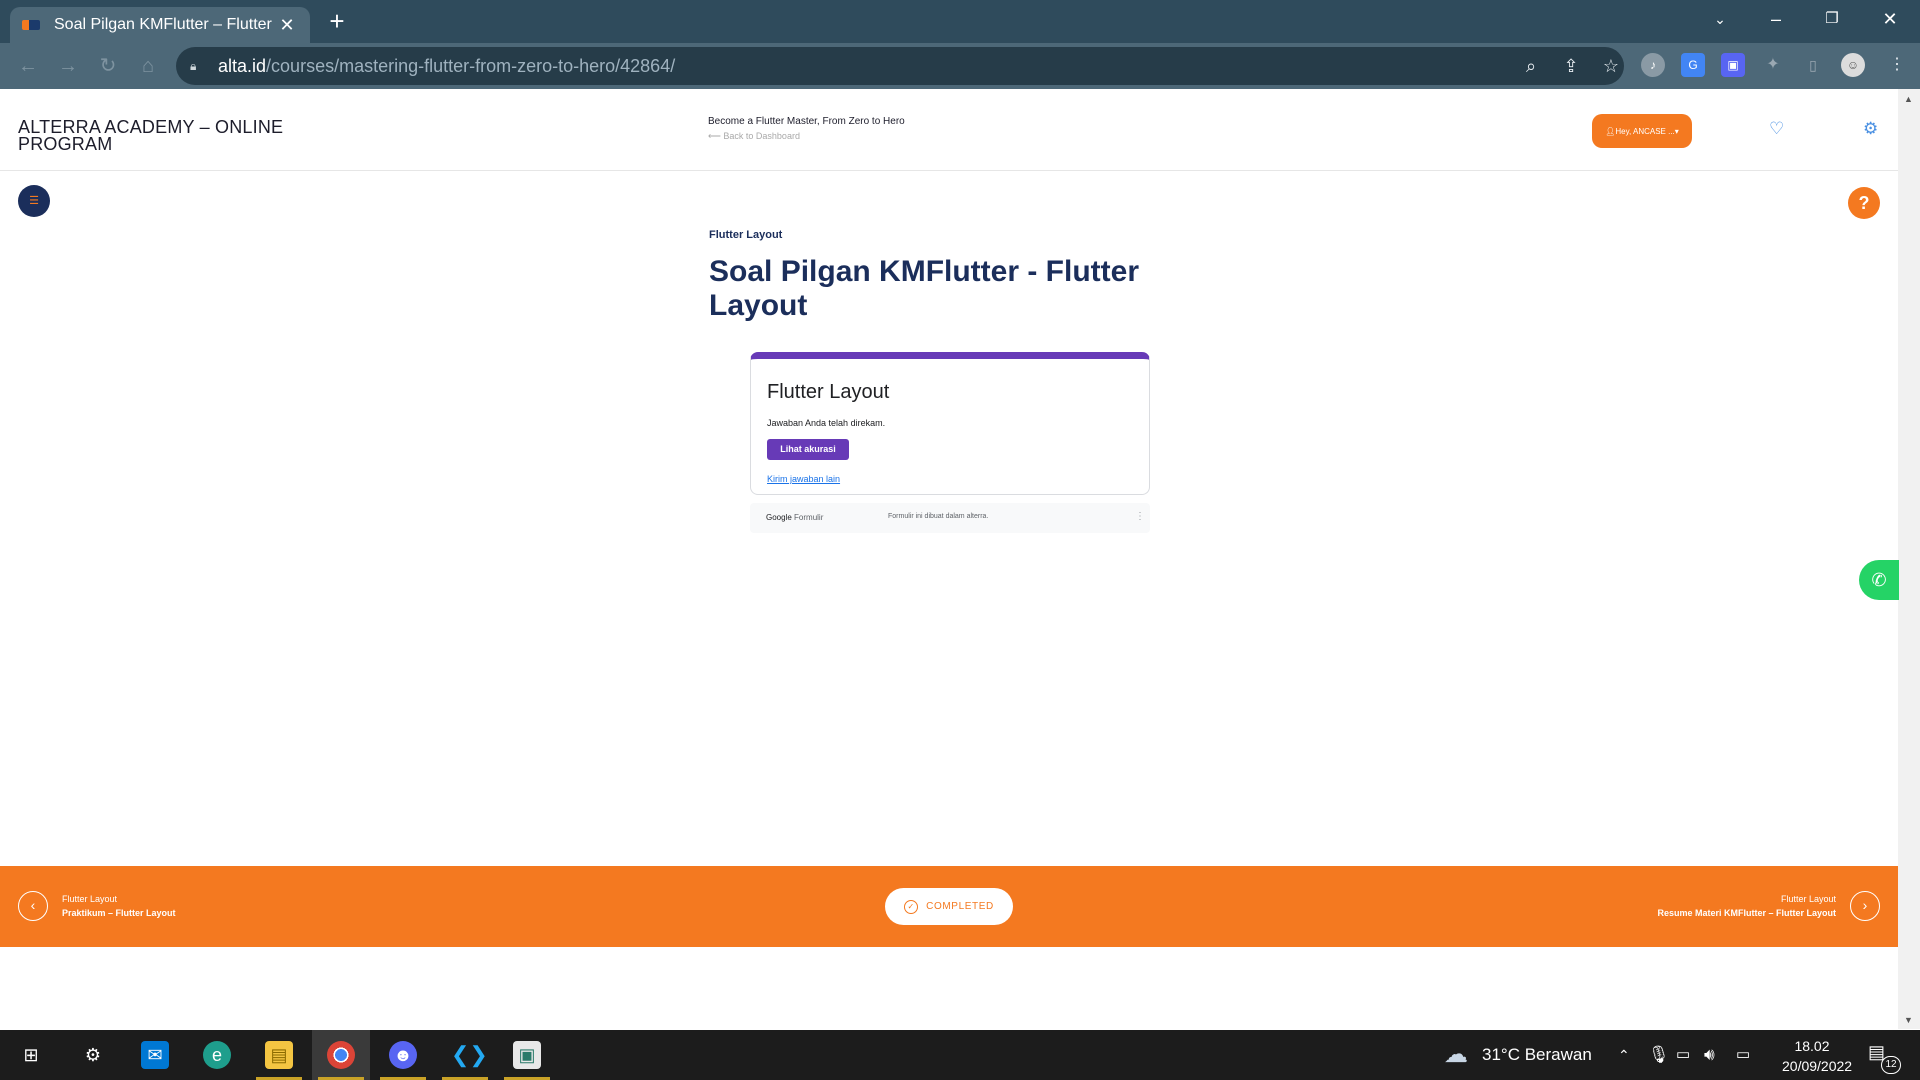  Describe the element at coordinates (28, 66) in the screenshot. I see `back-arrow-icon: ←` at that location.